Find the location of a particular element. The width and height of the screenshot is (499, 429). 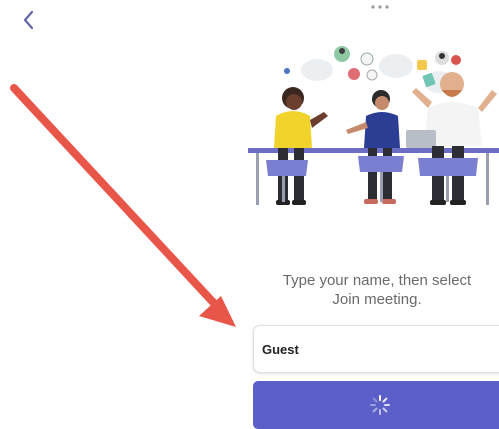

more-options-button is located at coordinates (381, 8).